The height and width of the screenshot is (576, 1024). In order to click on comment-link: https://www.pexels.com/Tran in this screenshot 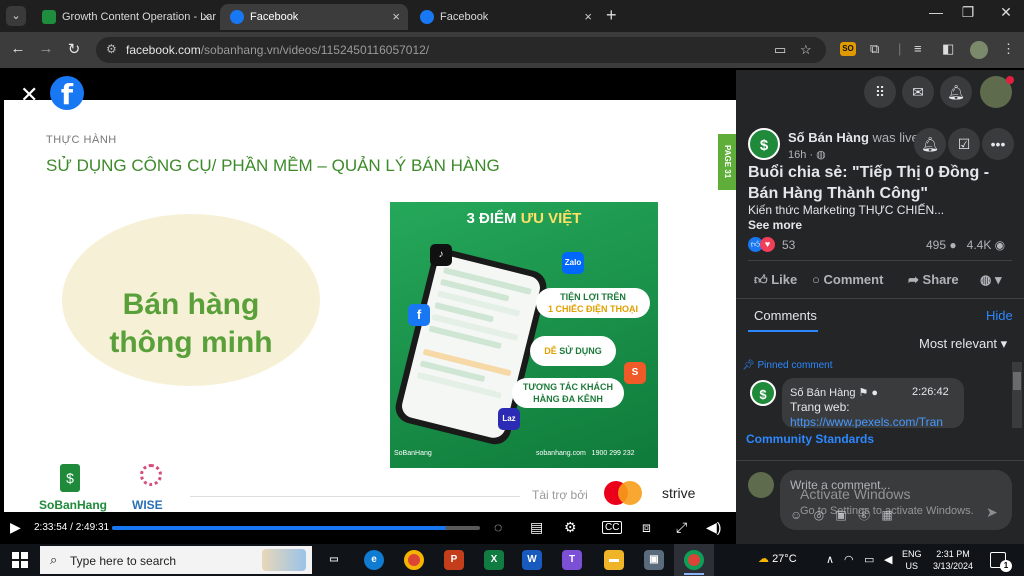, I will do `click(866, 421)`.